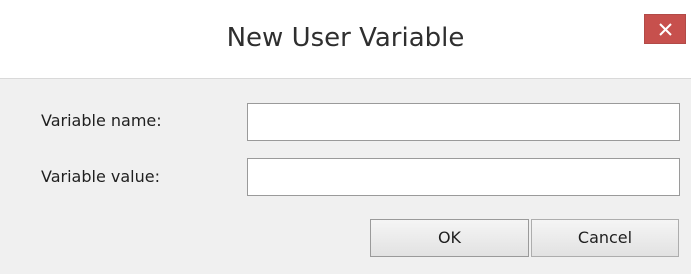  I want to click on variable-value-label: Variable value:, so click(100, 176).